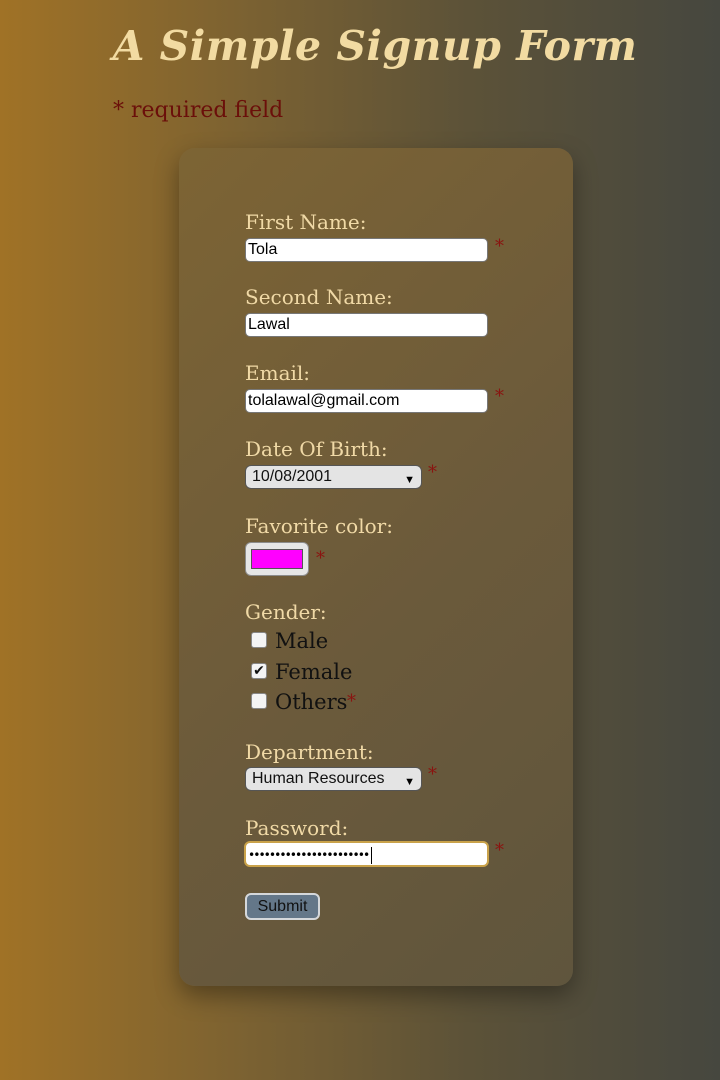 The width and height of the screenshot is (720, 1080). I want to click on female-checkbox: ✔, so click(259, 671).